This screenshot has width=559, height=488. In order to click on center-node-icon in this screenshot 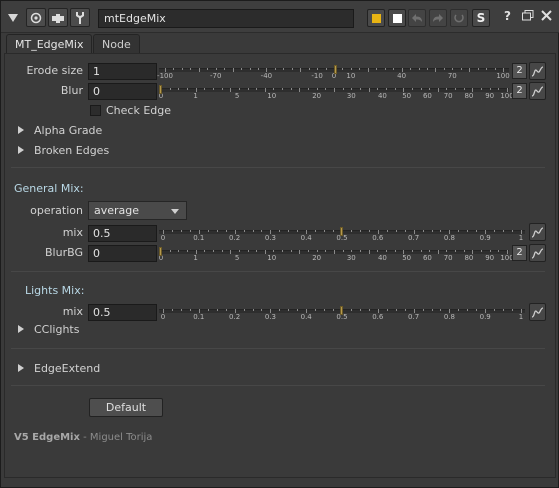, I will do `click(58, 17)`.